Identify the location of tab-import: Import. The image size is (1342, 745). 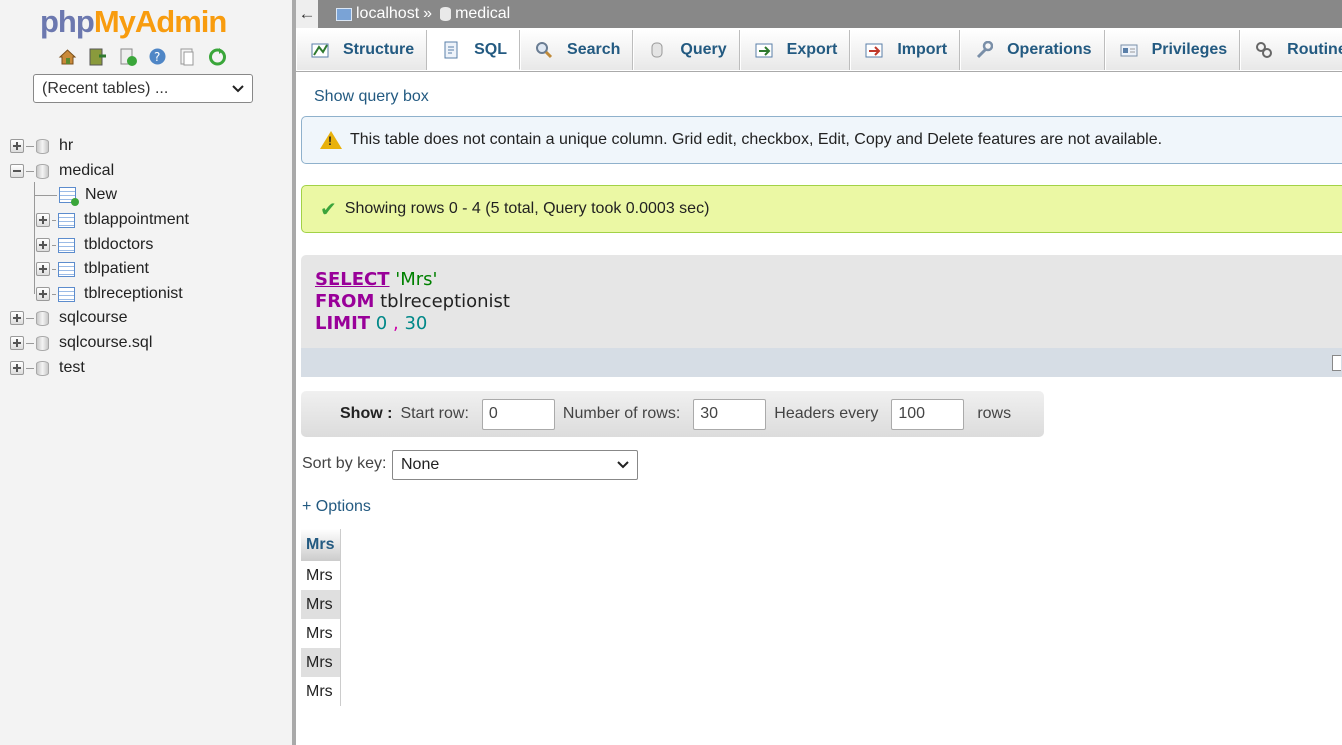
(905, 50).